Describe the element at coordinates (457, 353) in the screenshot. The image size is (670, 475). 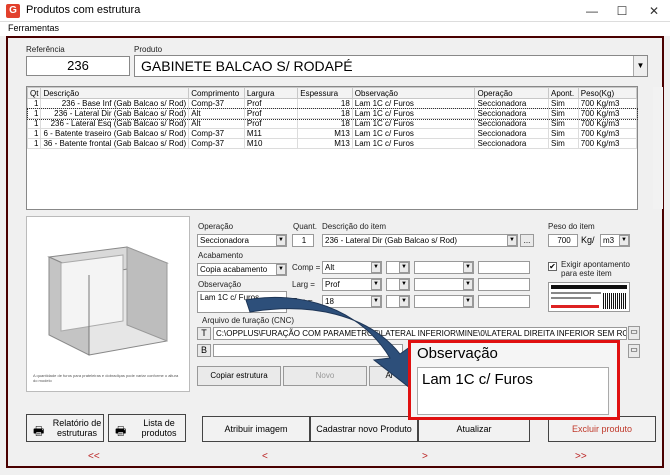
I see `zoom-title: Observação` at that location.